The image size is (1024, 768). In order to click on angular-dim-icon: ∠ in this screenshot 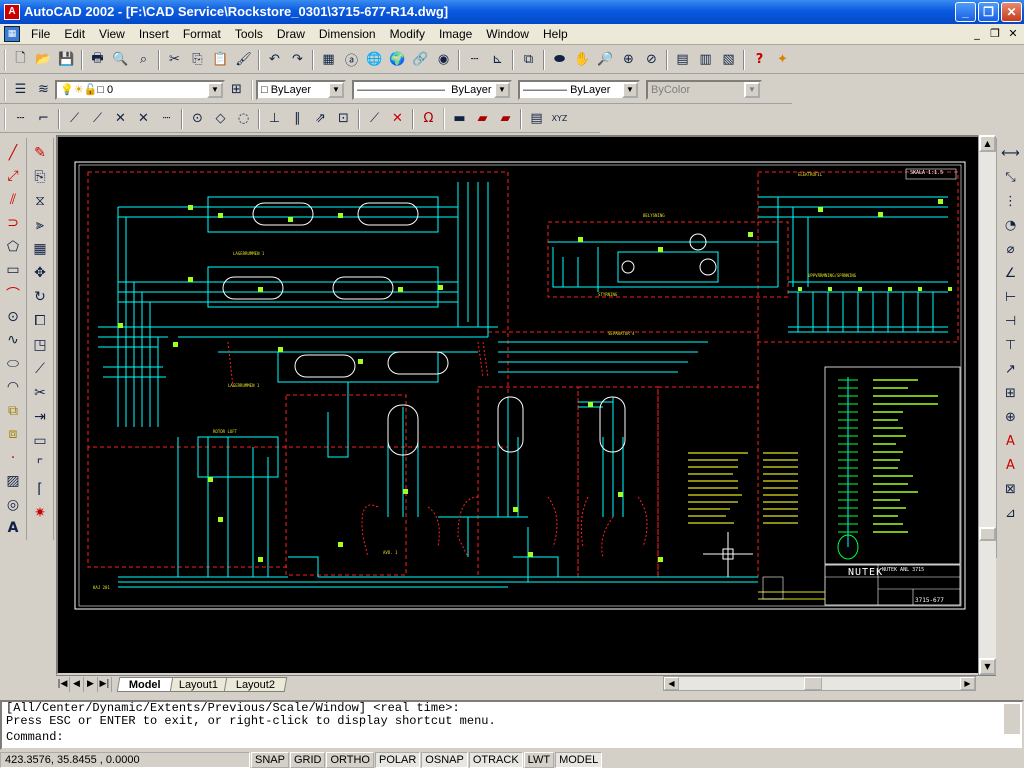, I will do `click(1011, 273)`.